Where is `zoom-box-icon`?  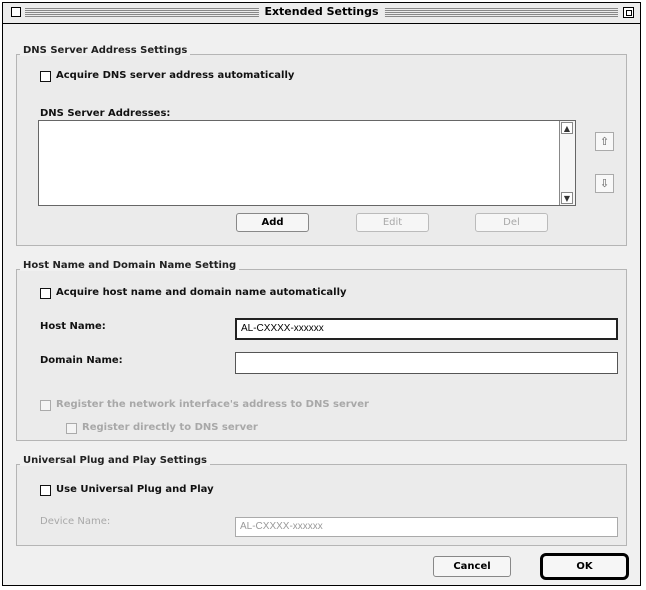 zoom-box-icon is located at coordinates (628, 12).